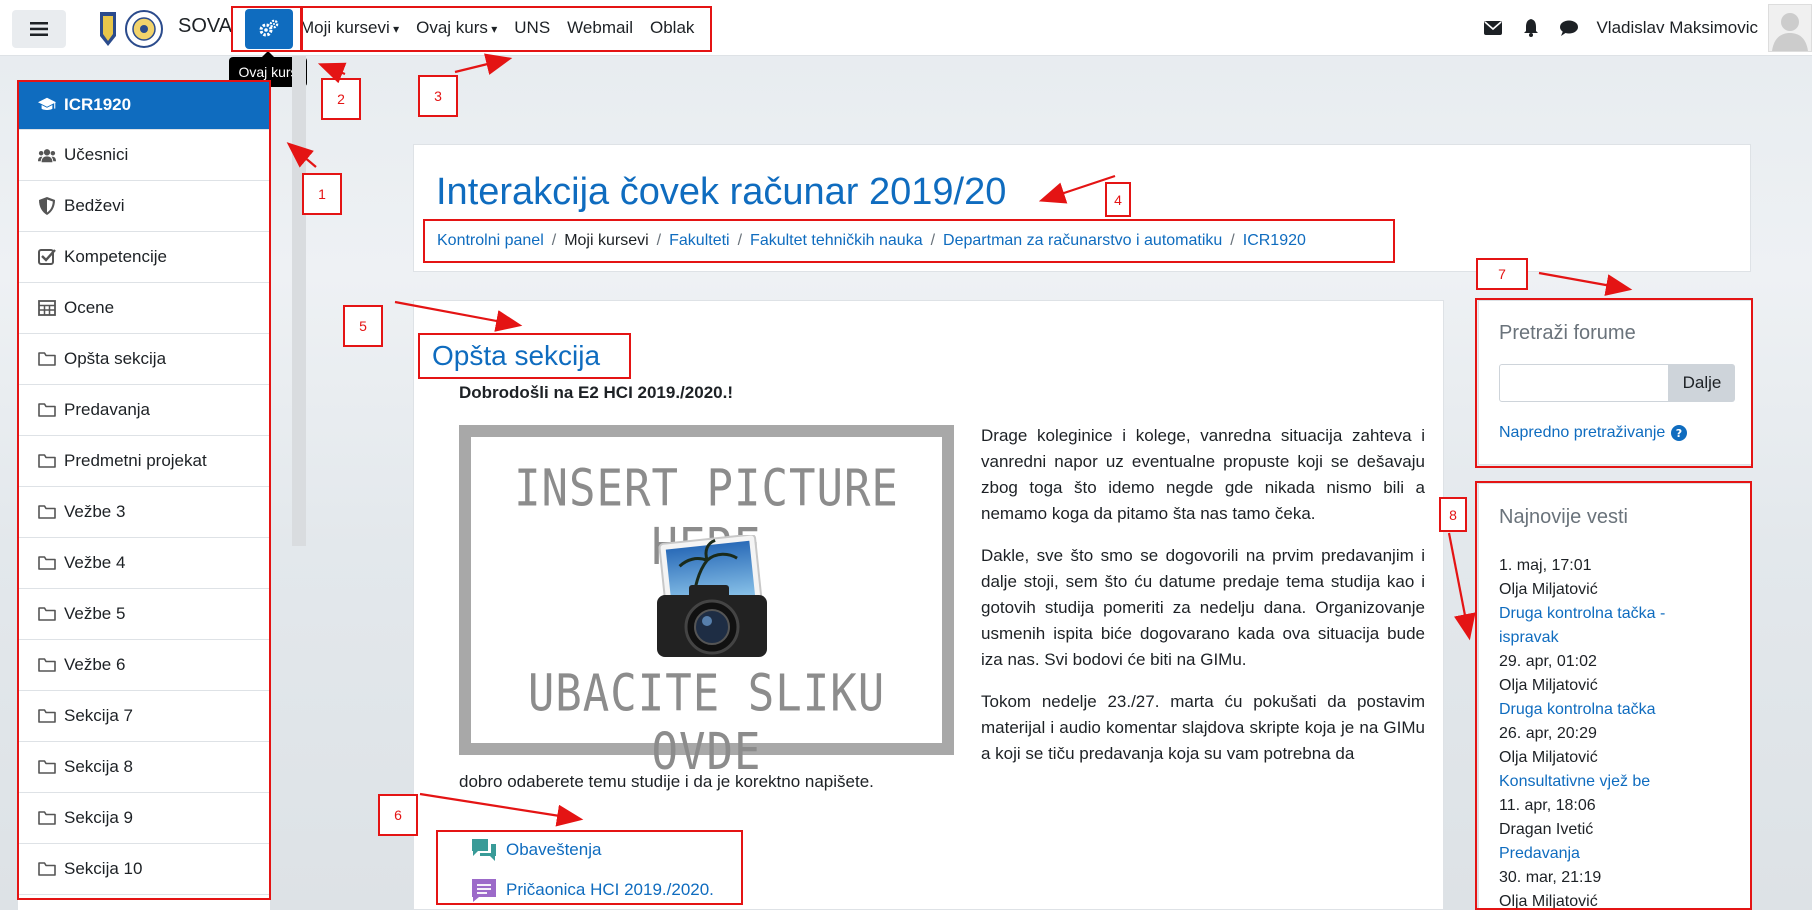 The width and height of the screenshot is (1812, 910). What do you see at coordinates (712, 596) in the screenshot?
I see `camera-photo-icon` at bounding box center [712, 596].